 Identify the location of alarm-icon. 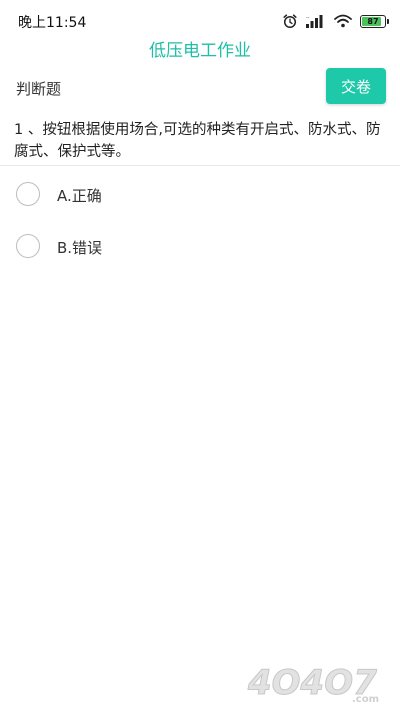
(290, 21).